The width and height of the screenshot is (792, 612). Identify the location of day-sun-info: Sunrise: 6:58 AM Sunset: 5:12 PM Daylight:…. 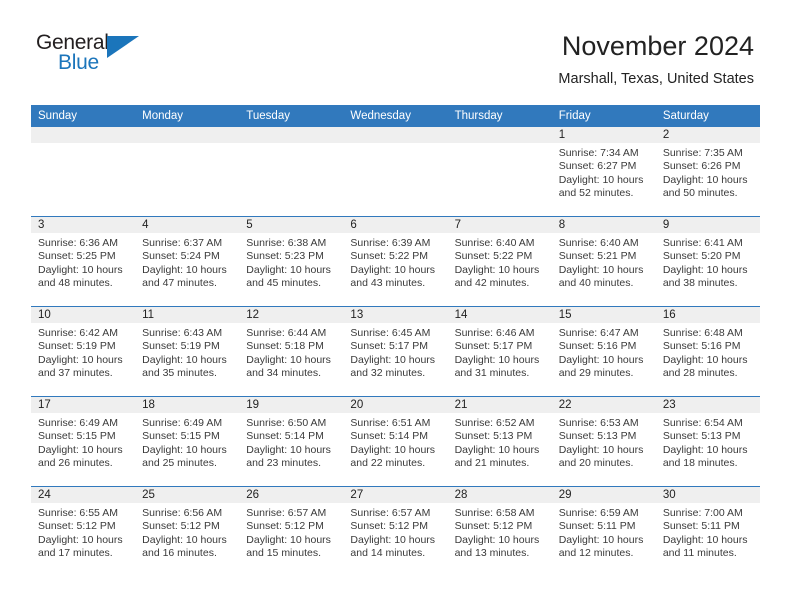
(500, 531).